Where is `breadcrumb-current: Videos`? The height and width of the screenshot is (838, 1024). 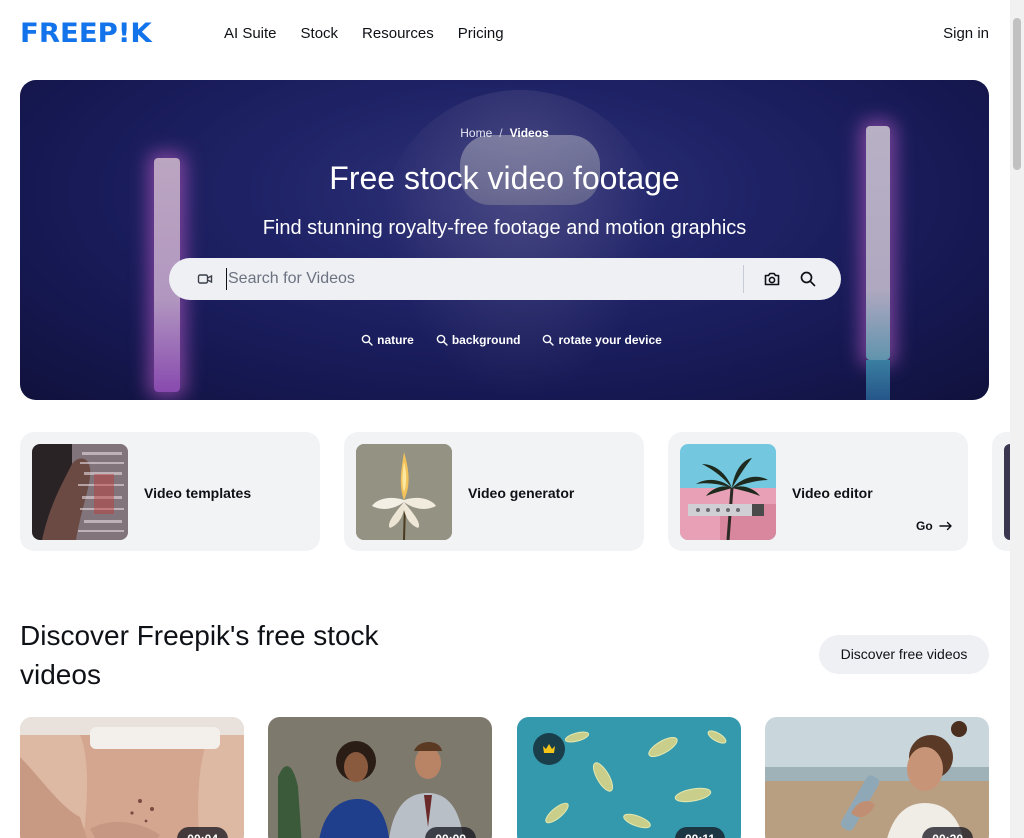
breadcrumb-current: Videos is located at coordinates (529, 133).